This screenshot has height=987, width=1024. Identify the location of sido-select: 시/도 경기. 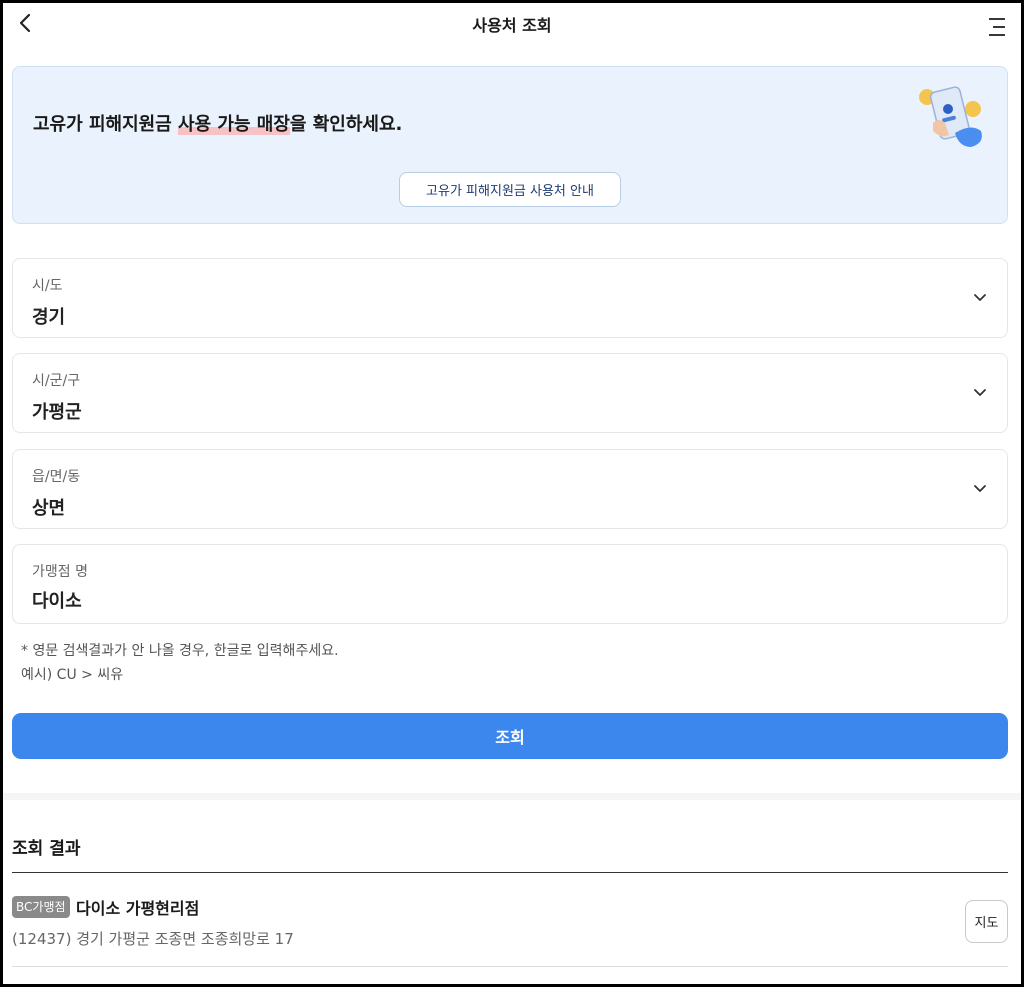
(510, 298).